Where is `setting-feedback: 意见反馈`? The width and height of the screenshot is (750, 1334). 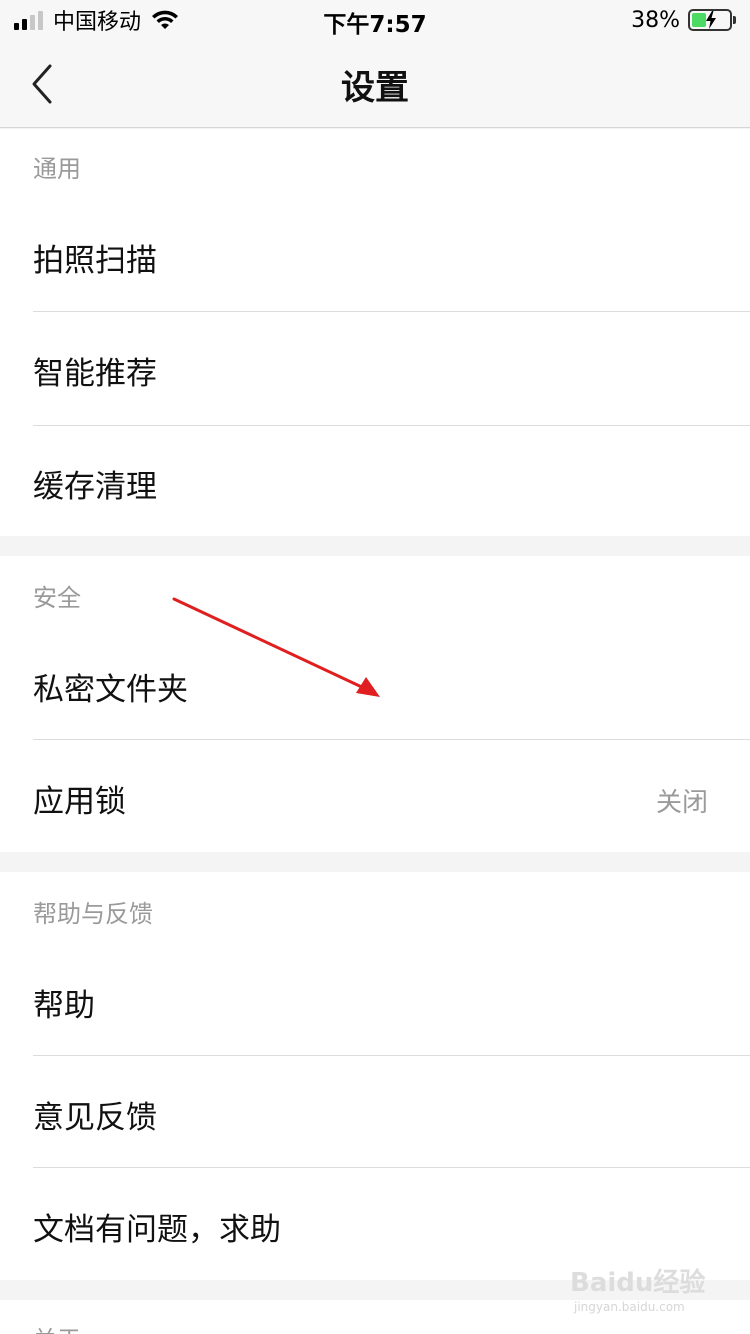
setting-feedback: 意见反馈 is located at coordinates (375, 1112).